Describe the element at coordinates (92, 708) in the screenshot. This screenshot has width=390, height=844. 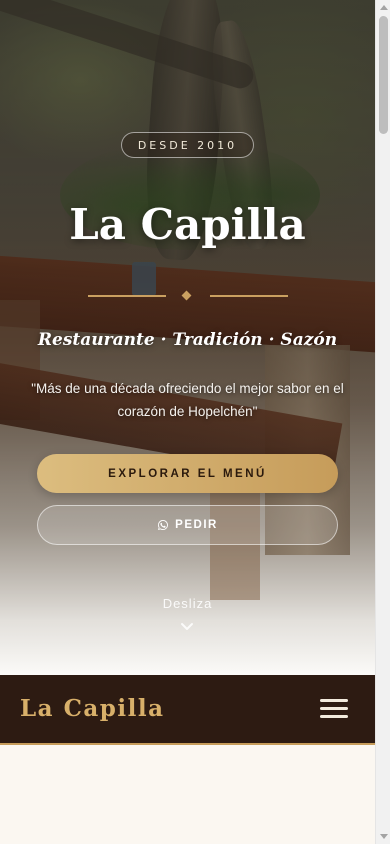
I see `brand-logo-text: La Capilla` at that location.